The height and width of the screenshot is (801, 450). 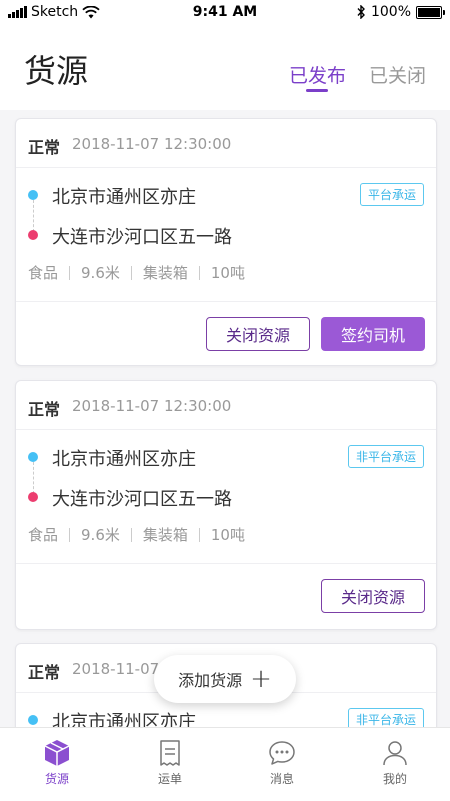 I want to click on tabbar-item-waybill: 运单, so click(x=170, y=762).